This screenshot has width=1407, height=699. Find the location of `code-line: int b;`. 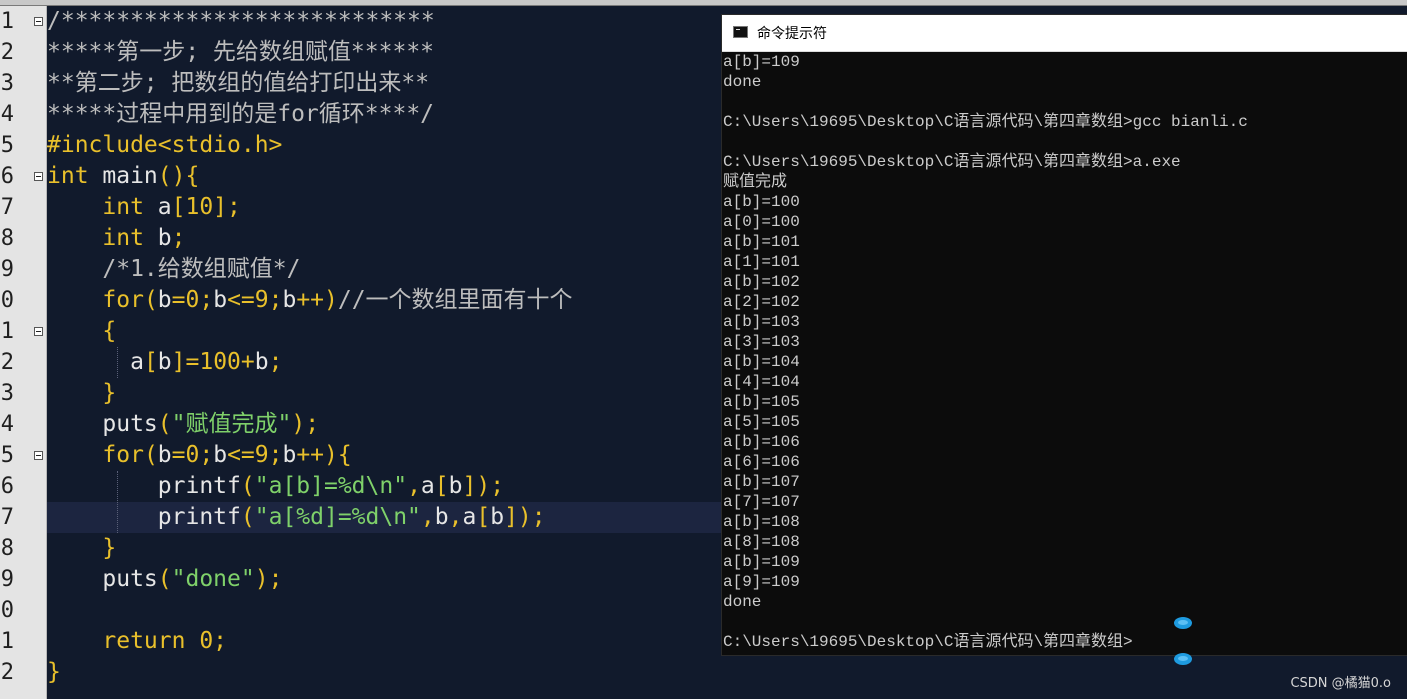

code-line: int b; is located at coordinates (116, 238).